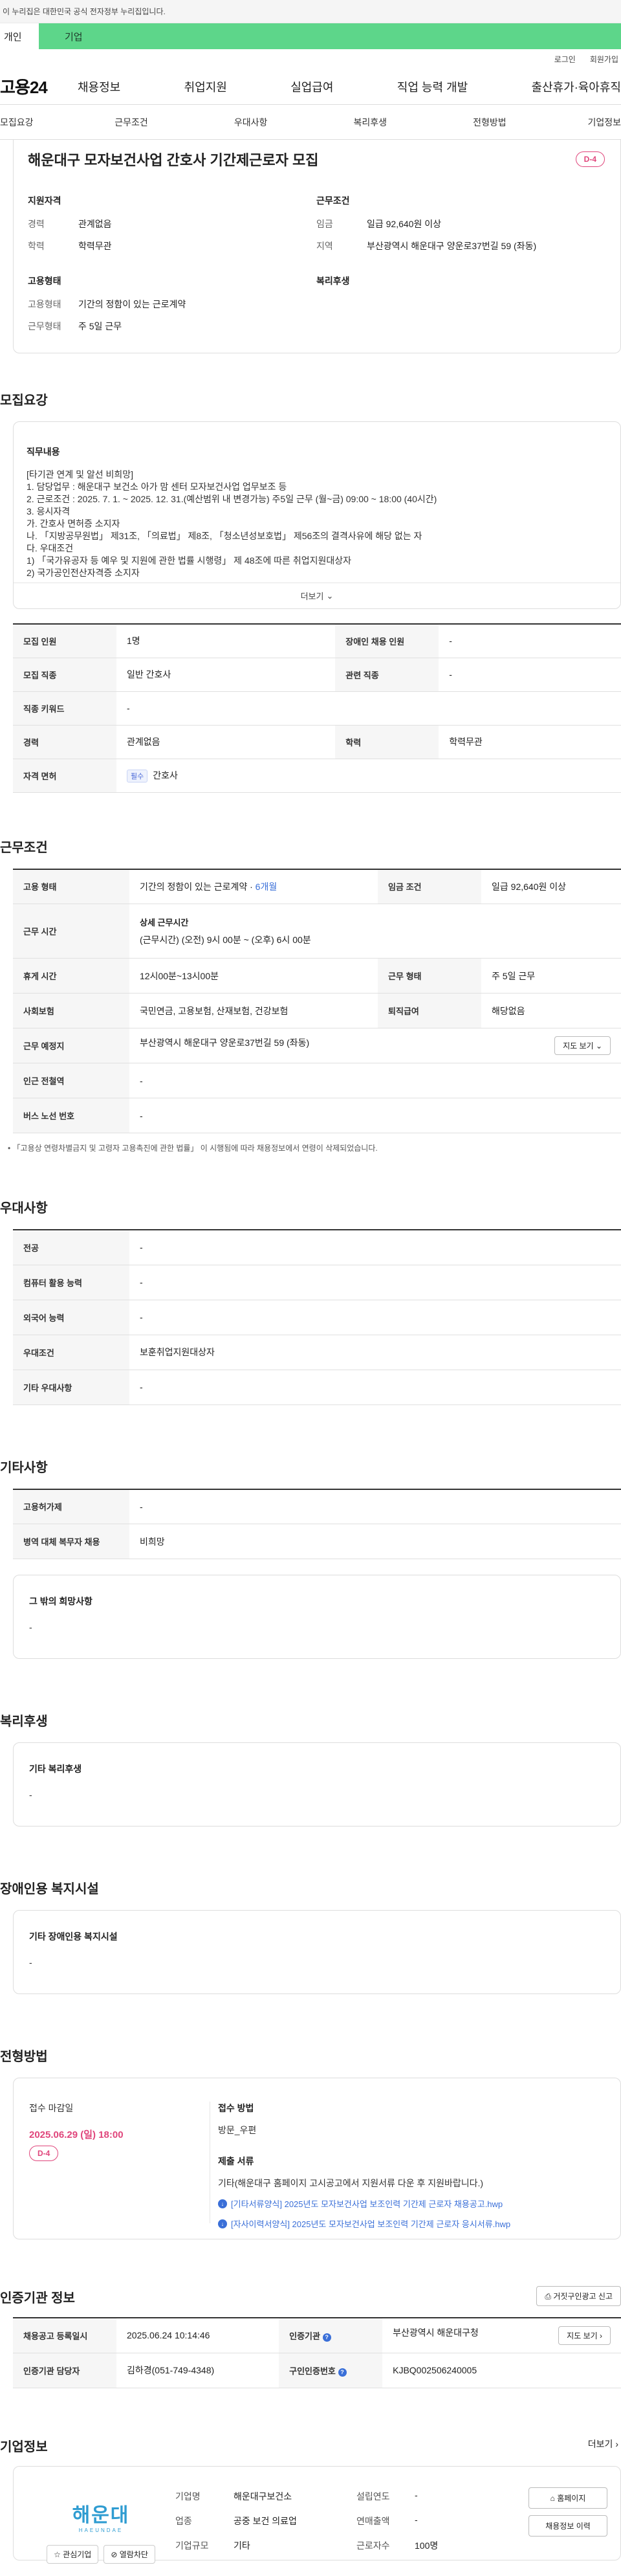 The height and width of the screenshot is (2576, 621). I want to click on gnb-item-parental-leave: 출산휴가·육아휴직, so click(576, 86).